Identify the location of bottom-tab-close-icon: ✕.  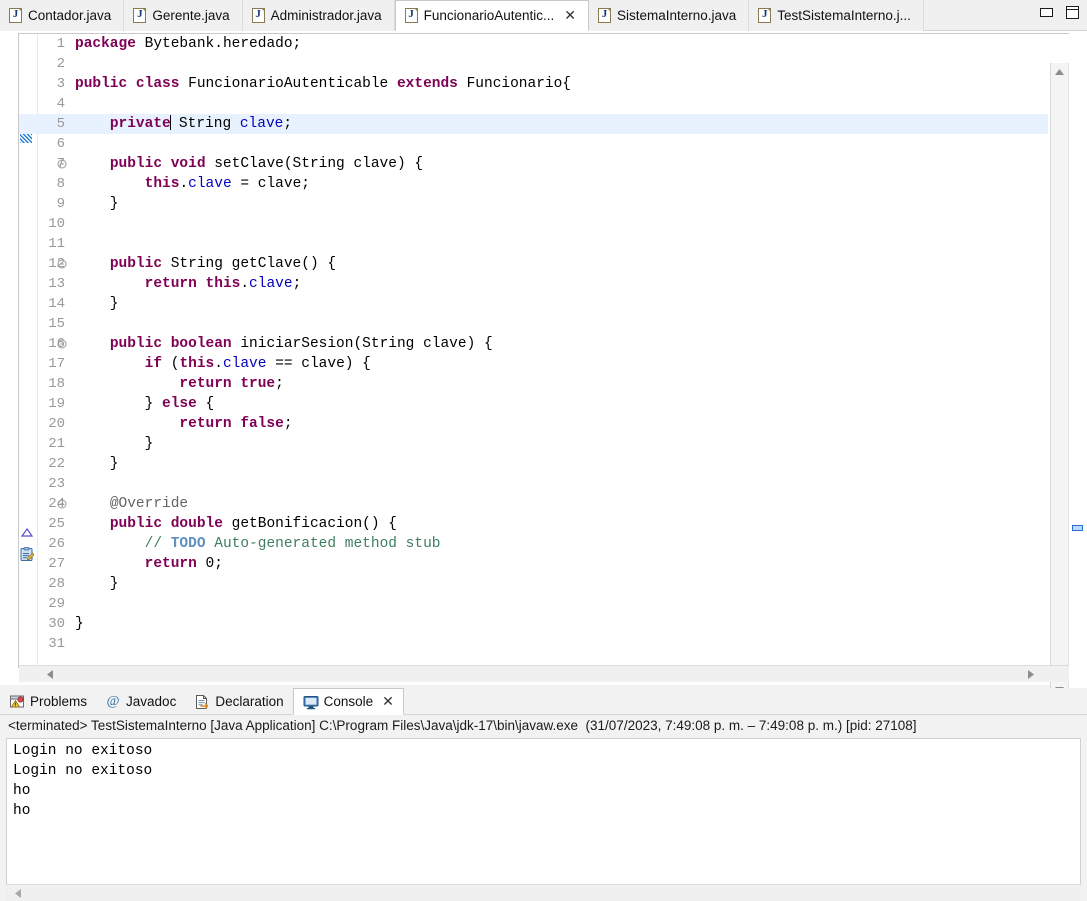
(388, 702).